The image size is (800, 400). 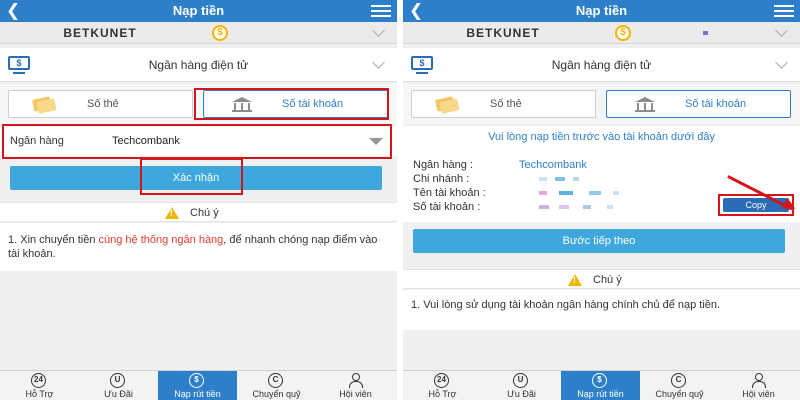 I want to click on tab-account-number: Số tài khoản, so click(x=698, y=104).